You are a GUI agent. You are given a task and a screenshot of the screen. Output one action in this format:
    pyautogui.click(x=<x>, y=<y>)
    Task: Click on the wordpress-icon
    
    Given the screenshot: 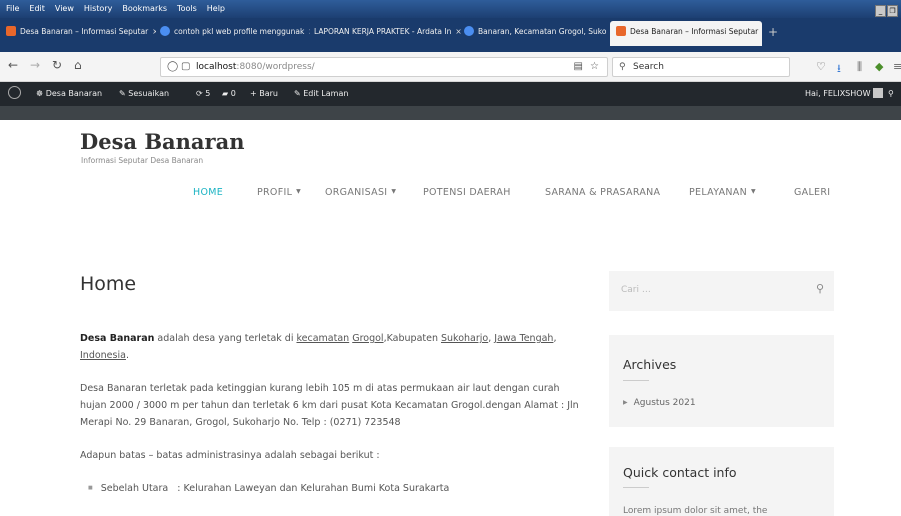 What is the action you would take?
    pyautogui.click(x=11, y=31)
    